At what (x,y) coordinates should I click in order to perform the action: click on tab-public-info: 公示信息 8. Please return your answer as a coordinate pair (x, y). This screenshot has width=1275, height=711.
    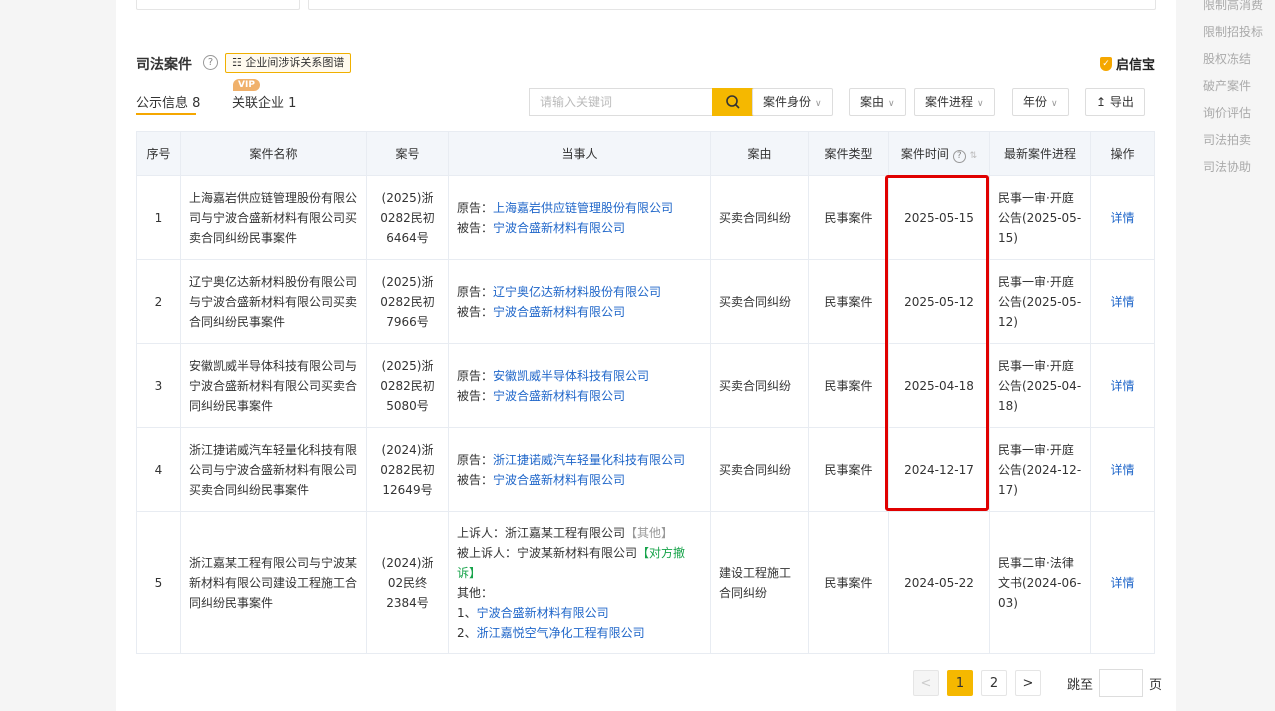
    Looking at the image, I should click on (168, 103).